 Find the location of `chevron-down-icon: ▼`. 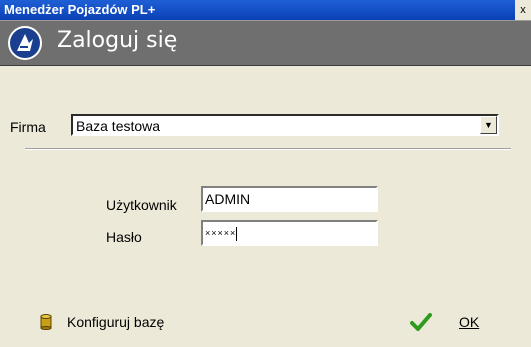

chevron-down-icon: ▼ is located at coordinates (488, 125).